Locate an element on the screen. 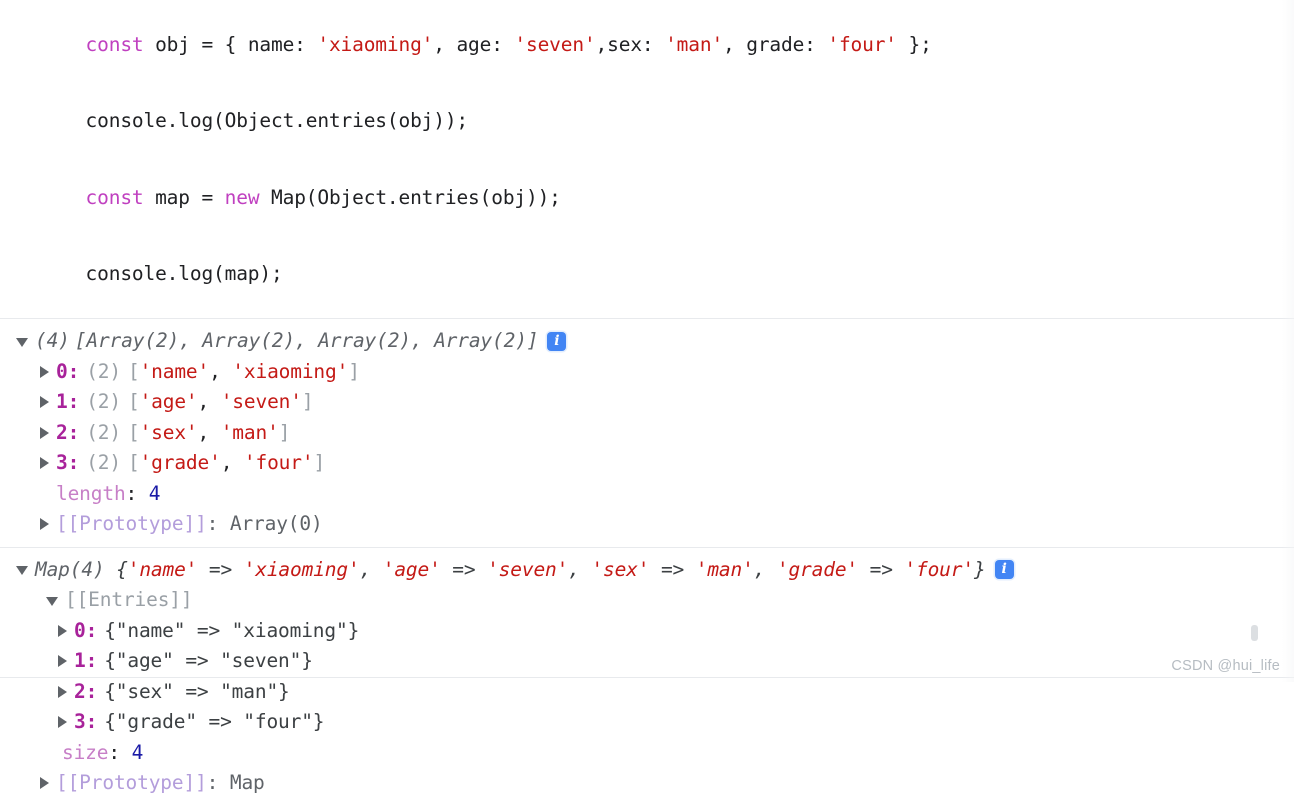  array-item-row: 2: (2) ['sex', 'man'] is located at coordinates (647, 433).